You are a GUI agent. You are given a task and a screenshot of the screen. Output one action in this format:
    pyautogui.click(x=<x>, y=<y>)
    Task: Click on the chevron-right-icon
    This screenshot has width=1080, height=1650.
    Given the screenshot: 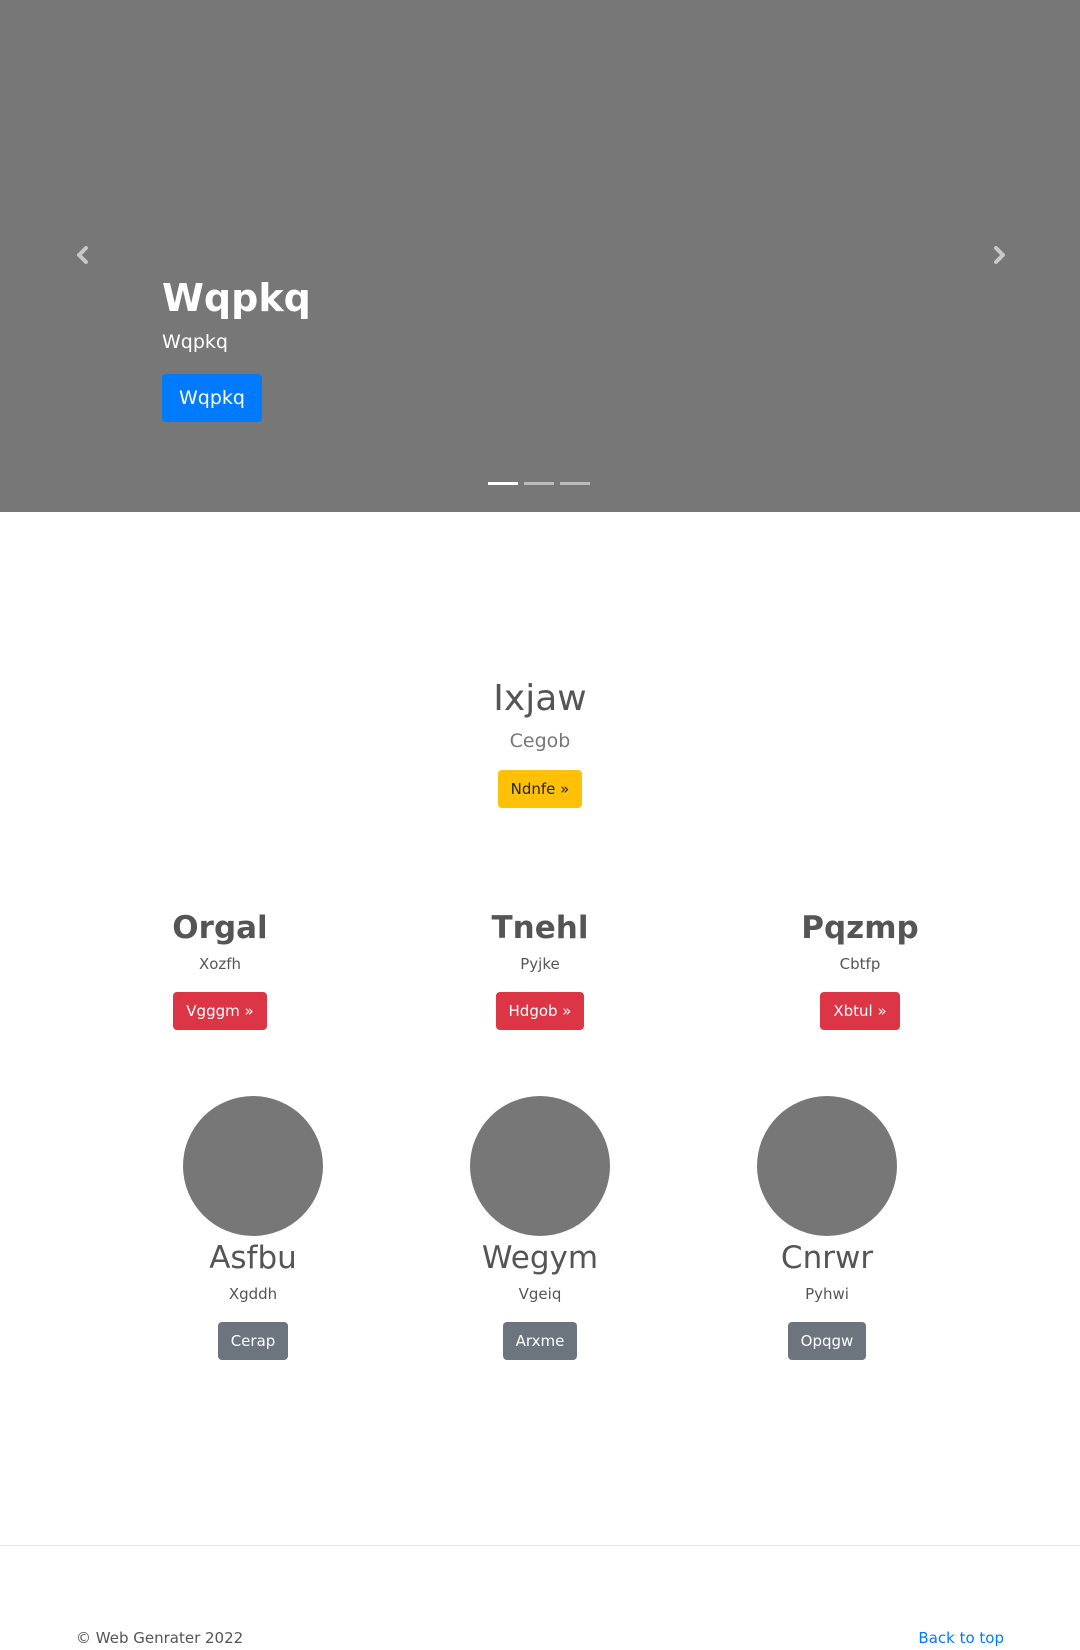 What is the action you would take?
    pyautogui.click(x=999, y=255)
    